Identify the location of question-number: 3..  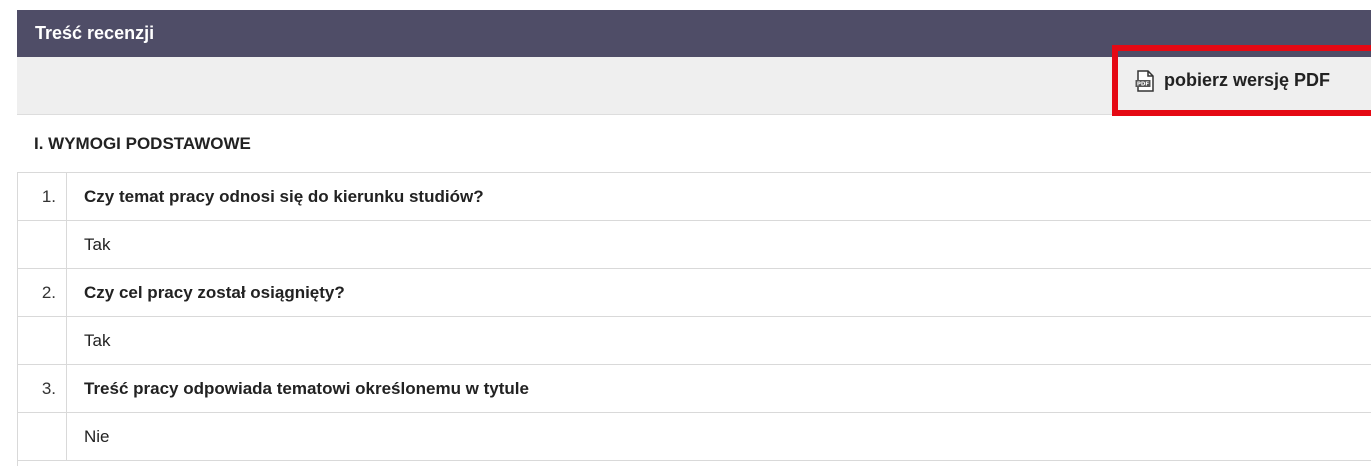
(42, 388).